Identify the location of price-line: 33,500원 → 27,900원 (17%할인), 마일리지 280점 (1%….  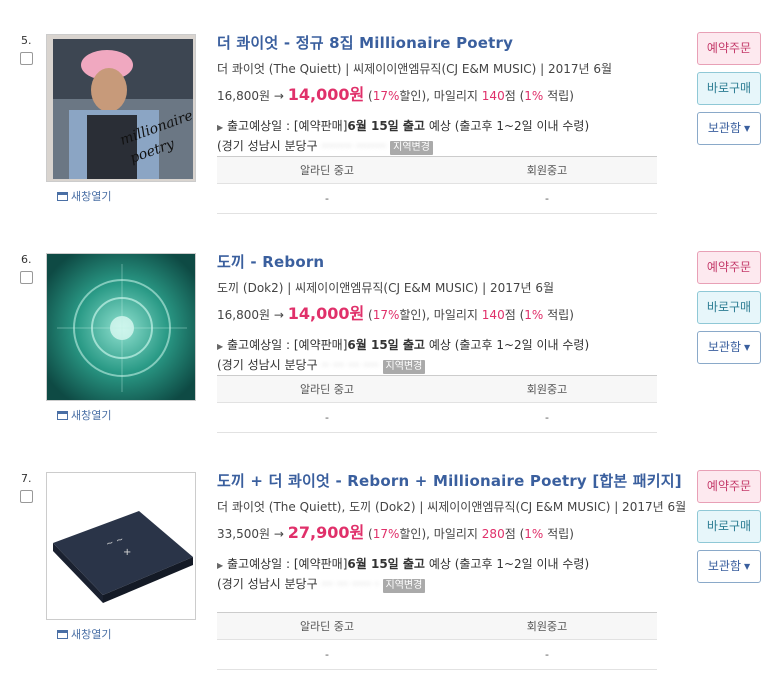
(395, 532).